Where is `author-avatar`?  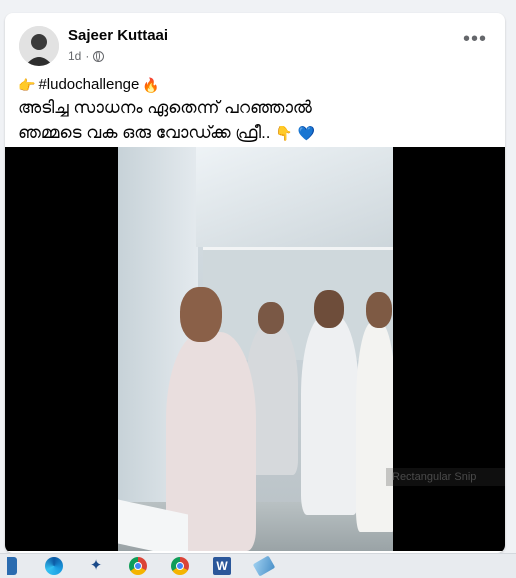 author-avatar is located at coordinates (39, 46).